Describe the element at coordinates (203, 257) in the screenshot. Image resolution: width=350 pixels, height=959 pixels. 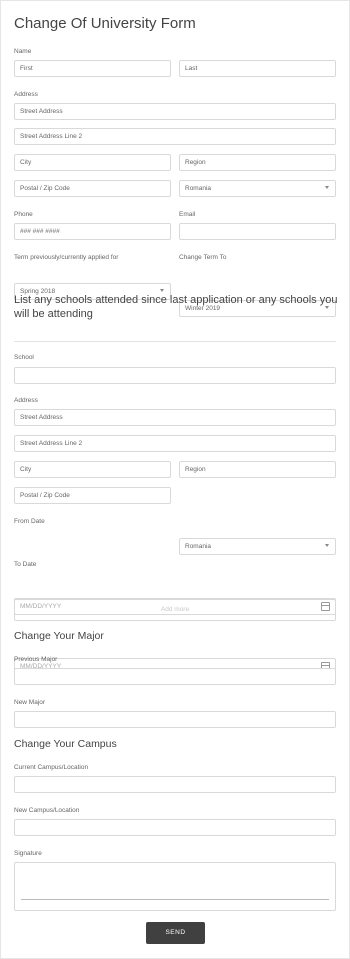
I see `term-change-label: Change Term To` at that location.